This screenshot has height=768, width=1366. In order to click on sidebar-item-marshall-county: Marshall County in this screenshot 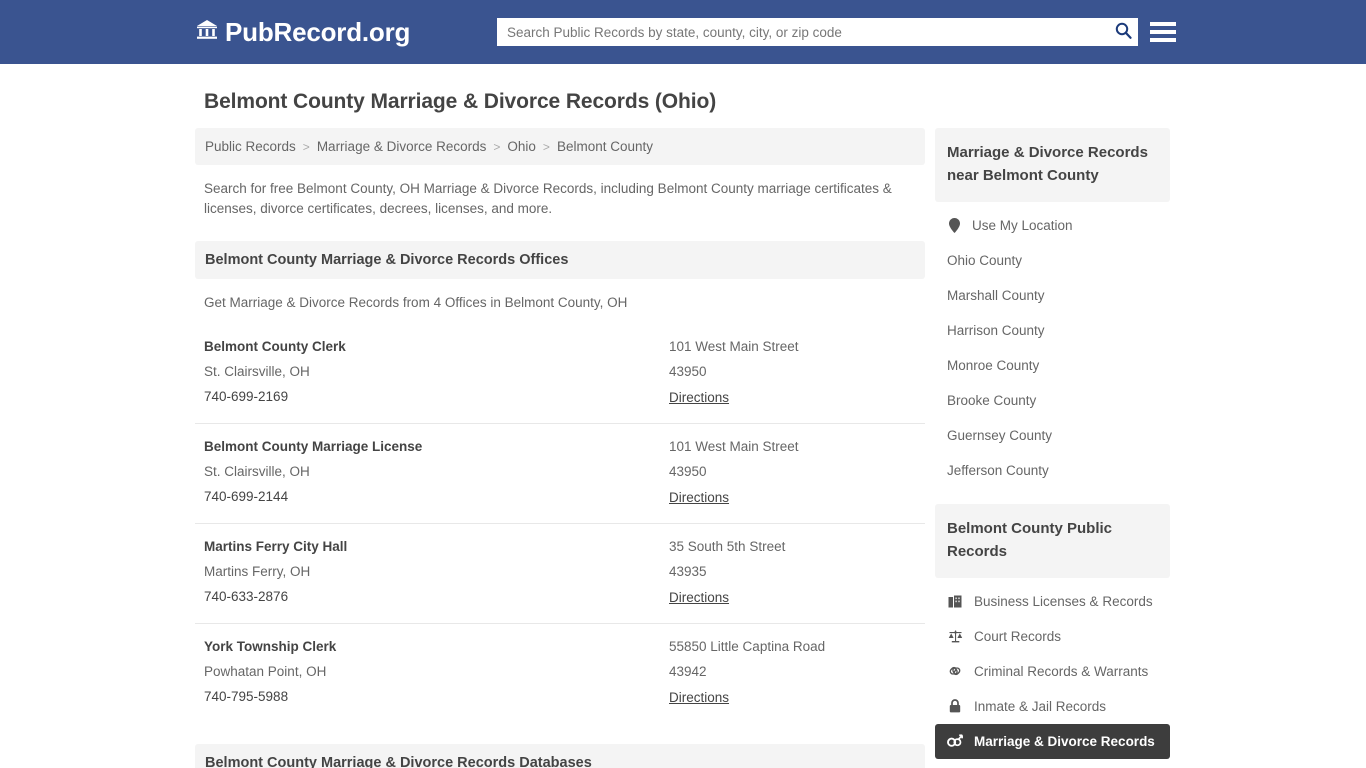, I will do `click(1052, 295)`.